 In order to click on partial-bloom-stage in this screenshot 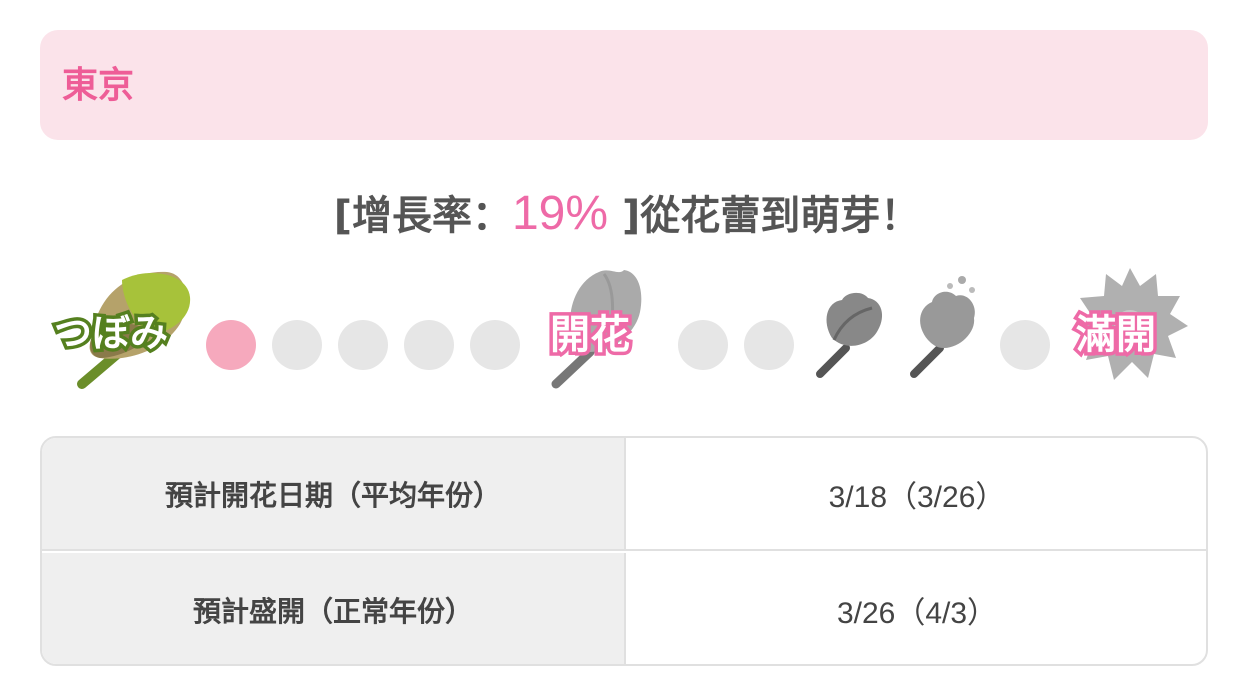, I will do `click(850, 327)`.